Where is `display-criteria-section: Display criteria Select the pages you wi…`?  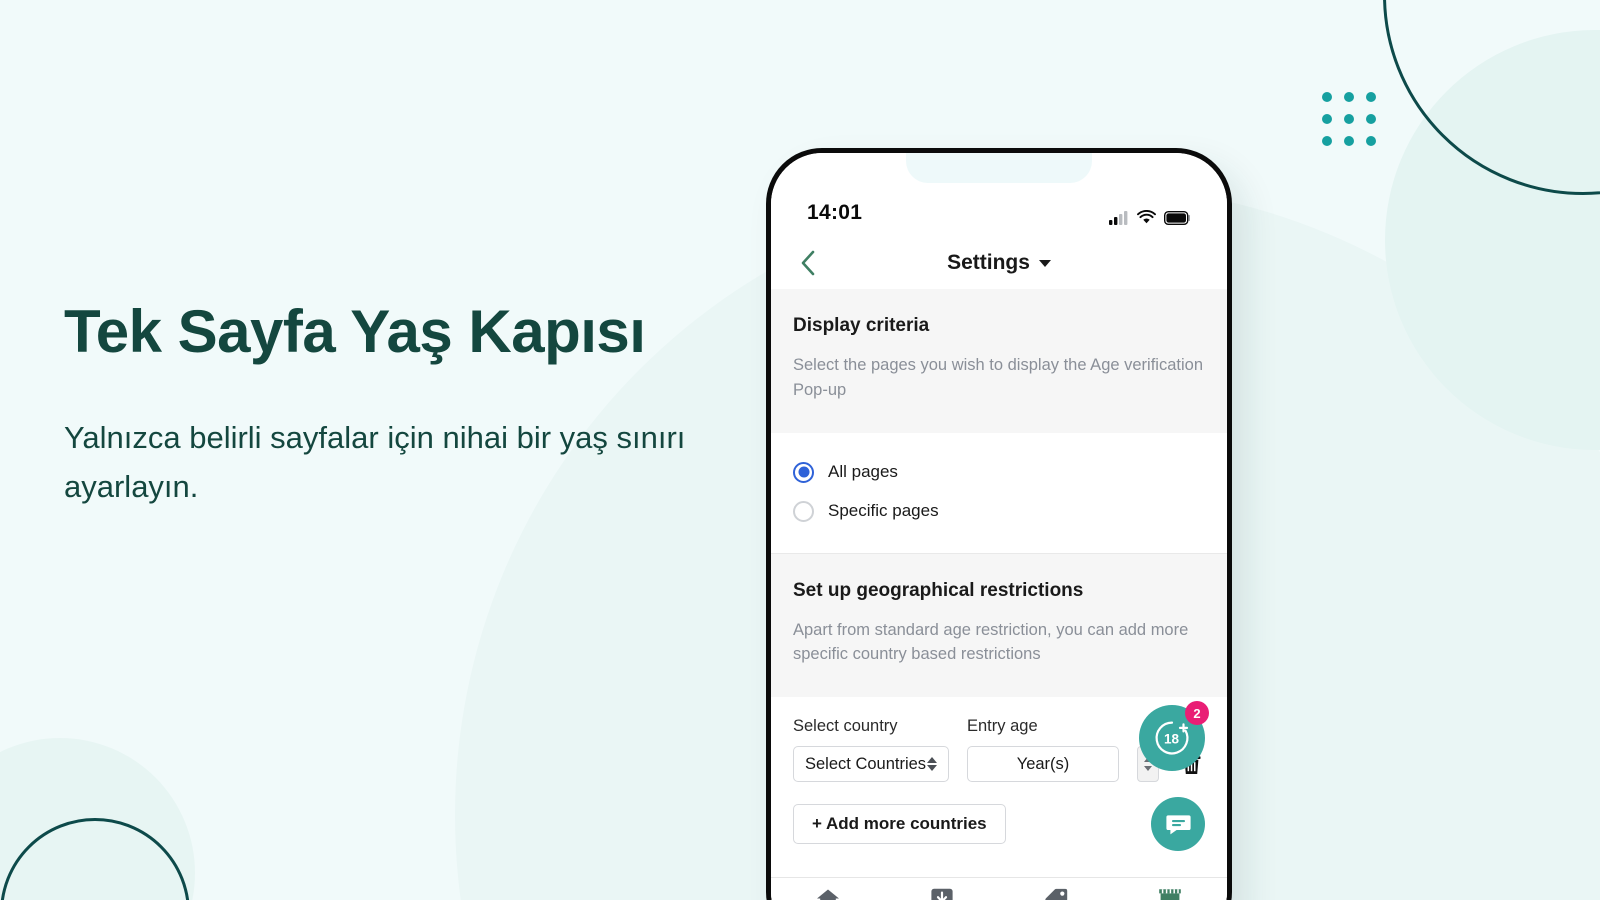 display-criteria-section: Display criteria Select the pages you wi… is located at coordinates (999, 361).